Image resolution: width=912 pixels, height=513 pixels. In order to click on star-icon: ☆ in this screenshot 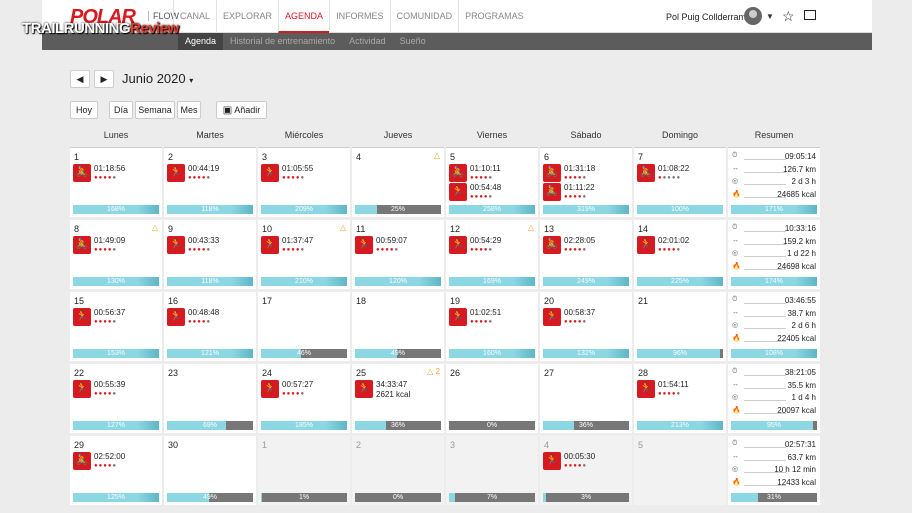, I will do `click(788, 16)`.